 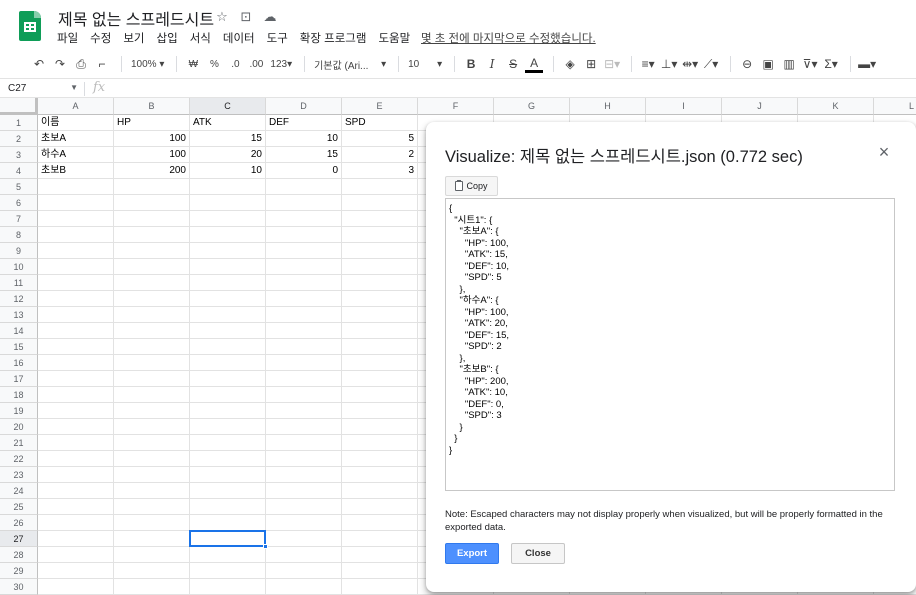 What do you see at coordinates (19, 379) in the screenshot?
I see `row-header: 17` at bounding box center [19, 379].